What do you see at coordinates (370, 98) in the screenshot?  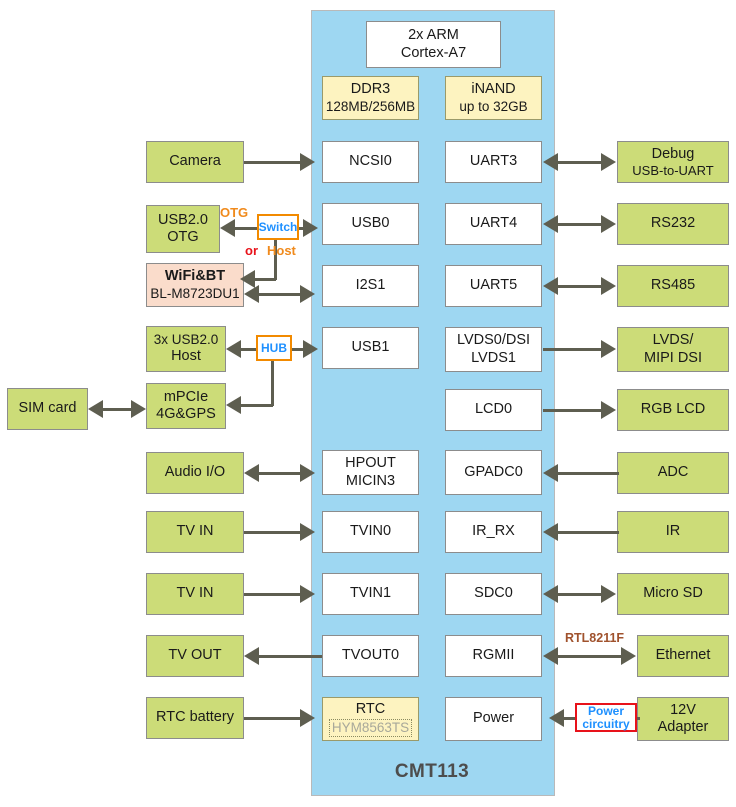 I see `memory-block-ddr3: DDR3 128MB/256MB` at bounding box center [370, 98].